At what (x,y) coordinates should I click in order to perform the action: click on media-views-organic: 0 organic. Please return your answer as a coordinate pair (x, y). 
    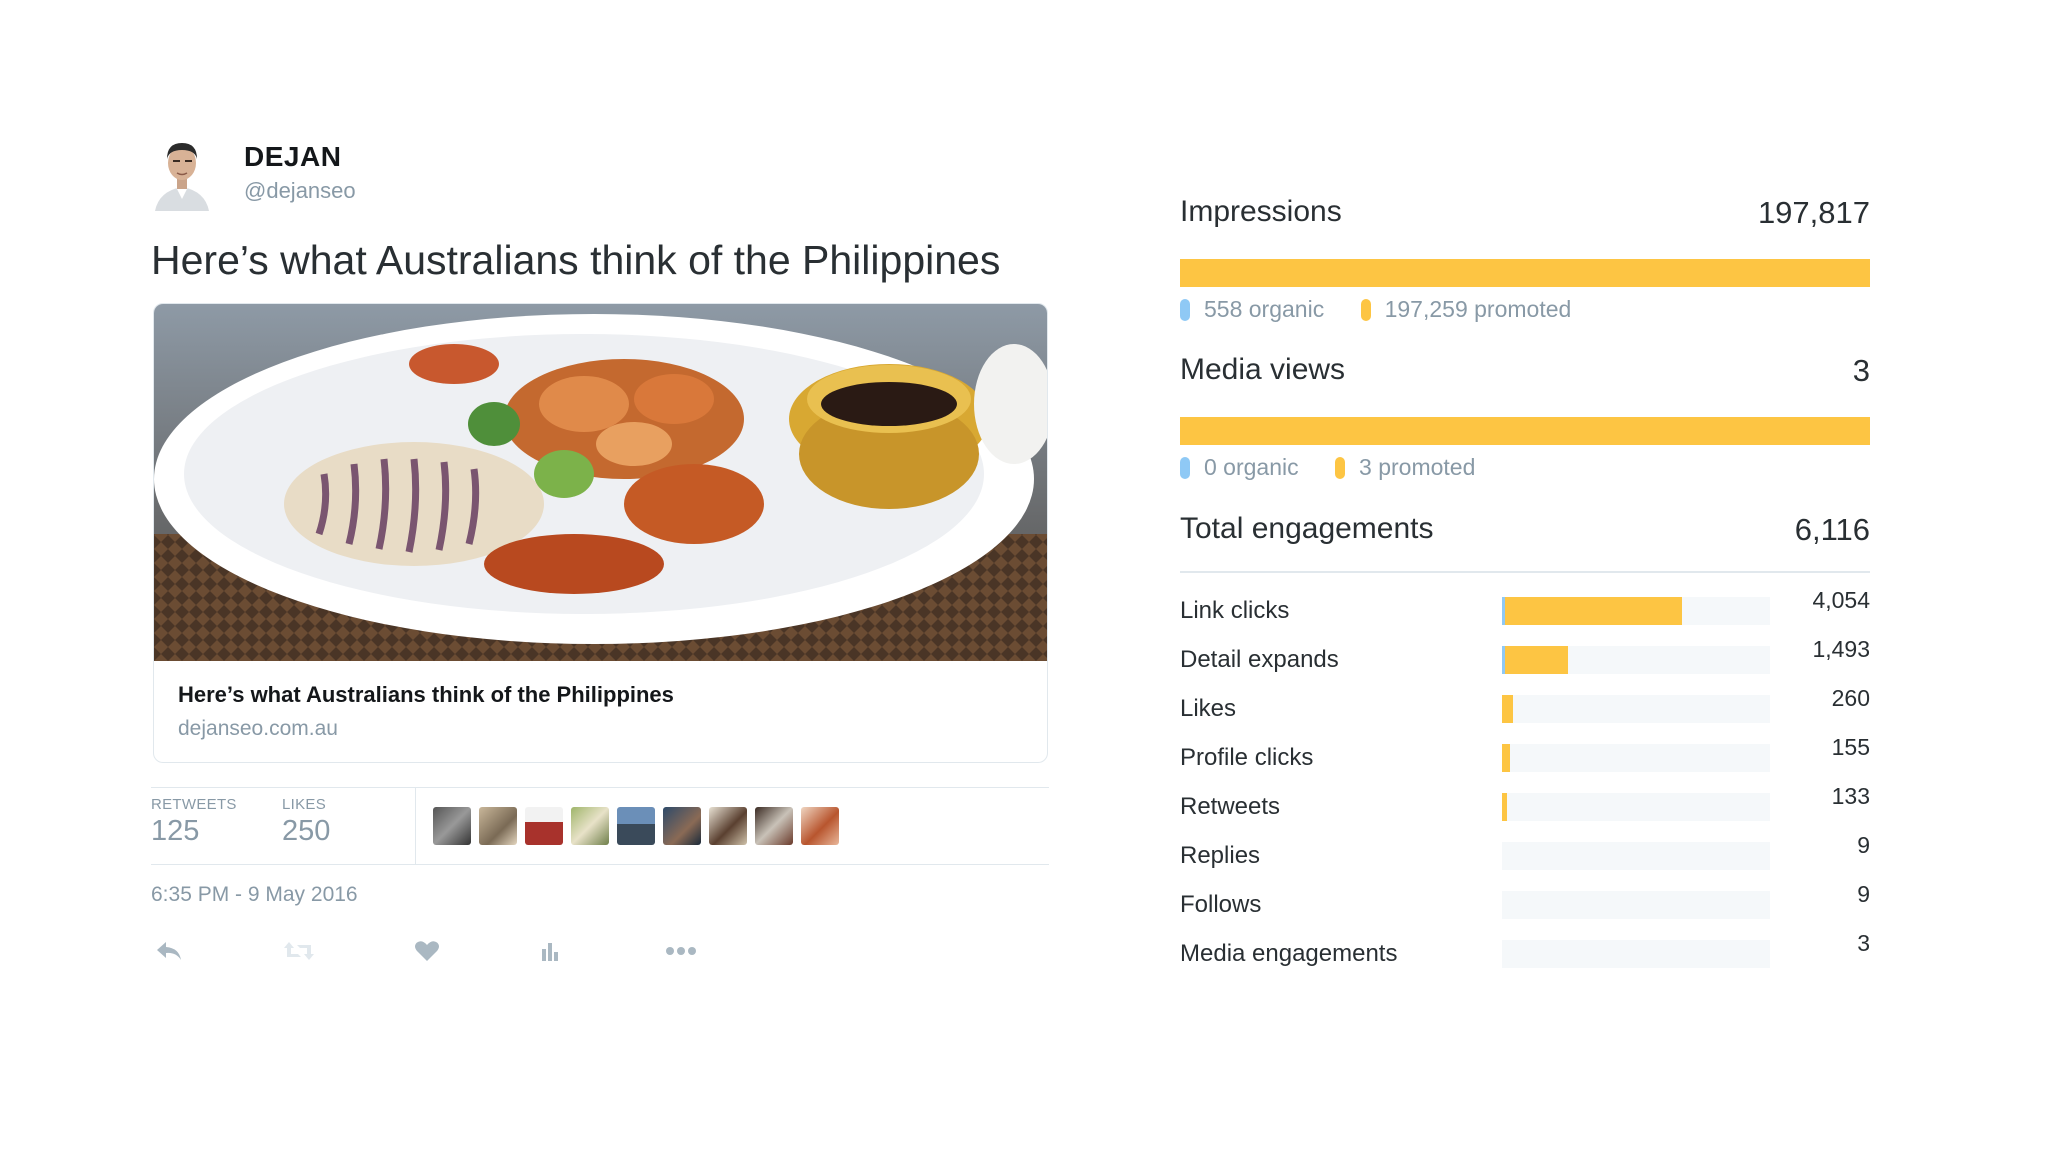
    Looking at the image, I should click on (1251, 467).